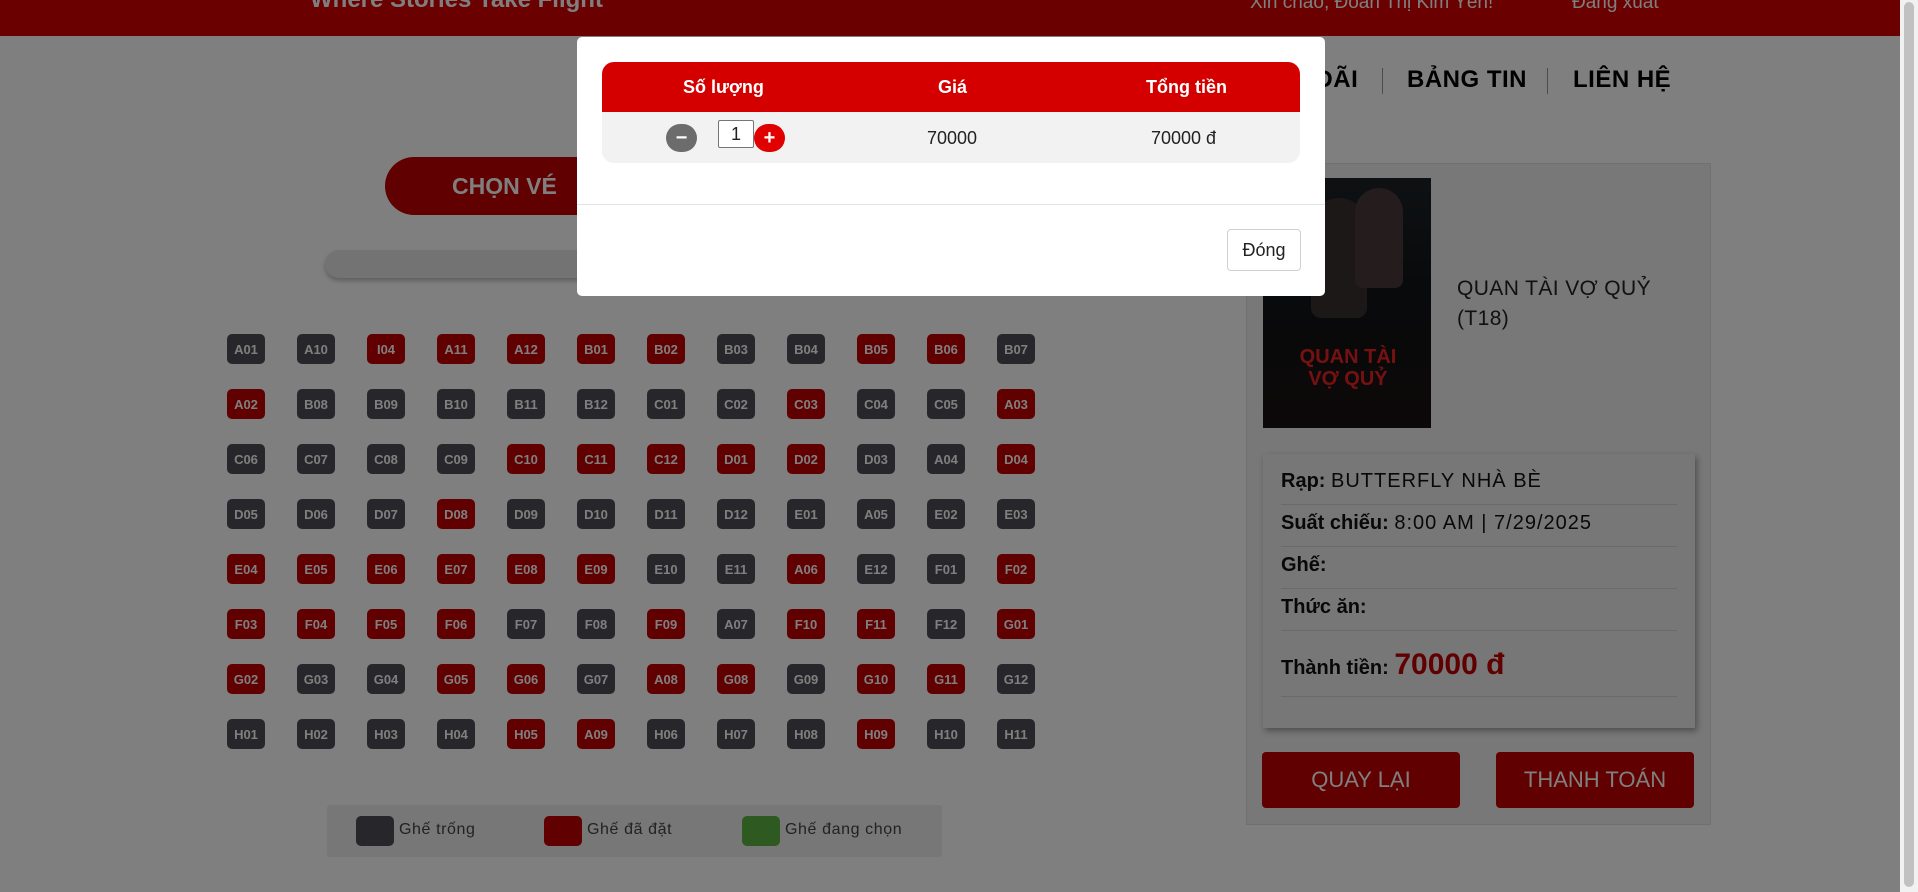  What do you see at coordinates (1186, 87) in the screenshot?
I see `header-total: Tổng tiền` at bounding box center [1186, 87].